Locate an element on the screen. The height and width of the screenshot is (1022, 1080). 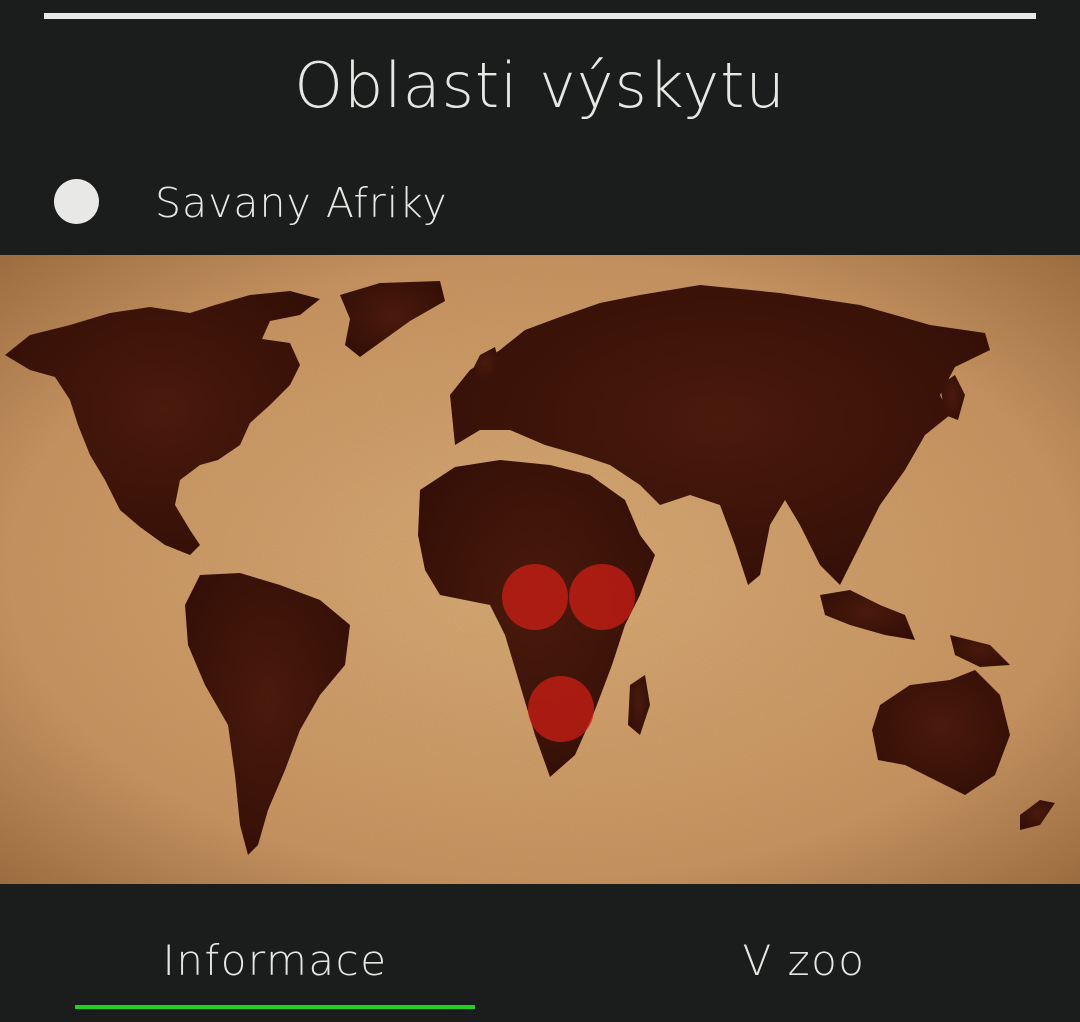
tab-informace-label: Informace is located at coordinates (275, 960).